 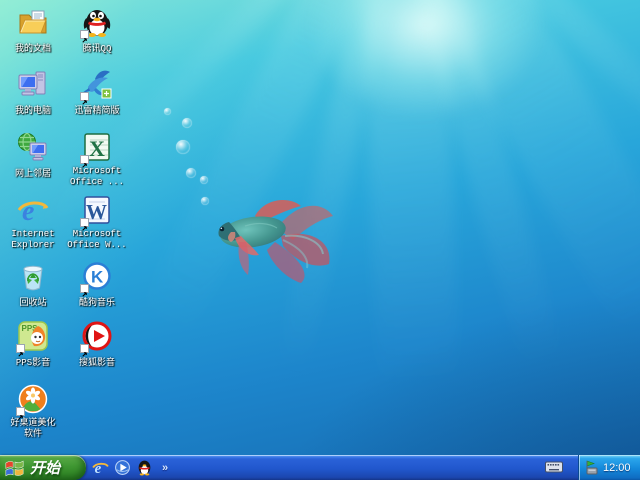 I want to click on quick-launch-ie-icon: e, so click(x=100, y=467).